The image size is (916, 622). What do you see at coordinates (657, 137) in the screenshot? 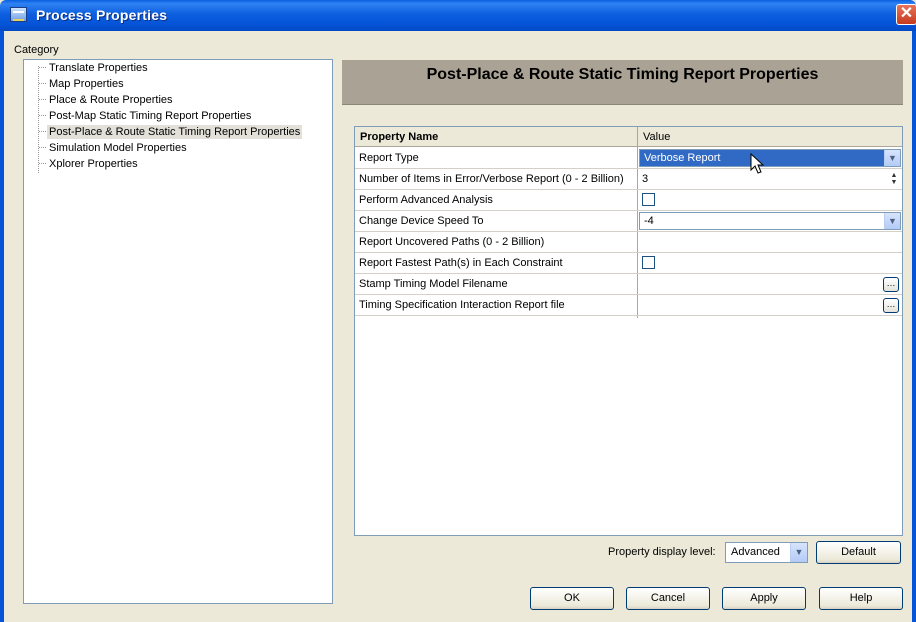
I see `column-header-value: Value` at bounding box center [657, 137].